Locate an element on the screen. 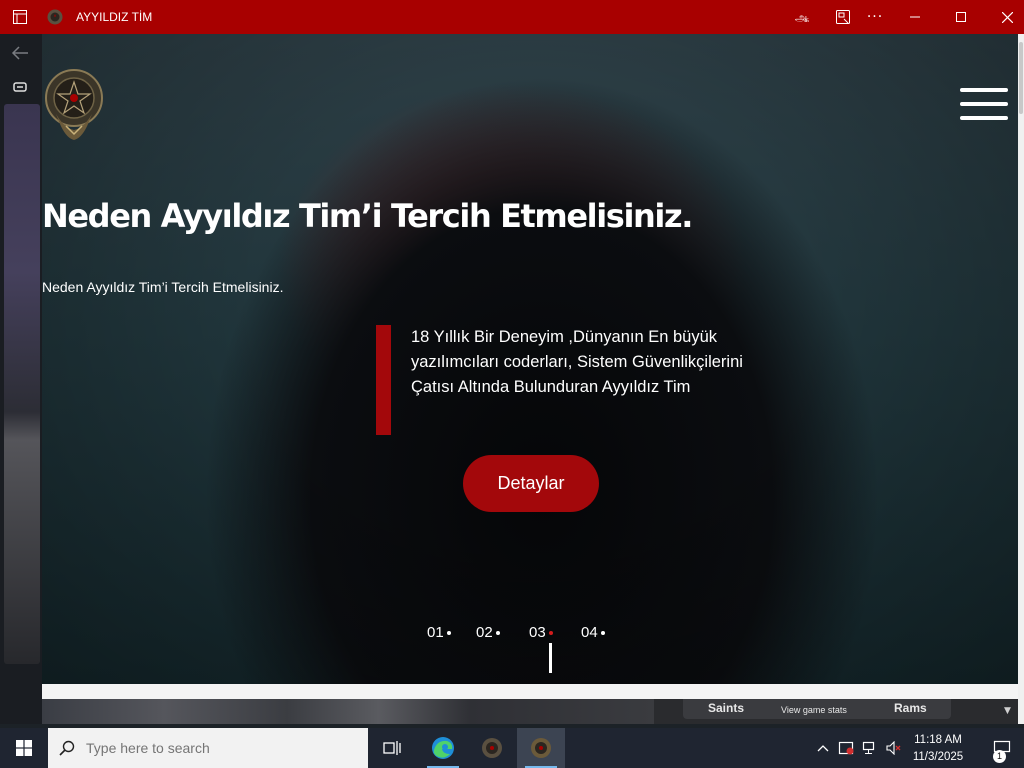 Image resolution: width=1024 pixels, height=768 pixels. network-icon is located at coordinates (870, 748).